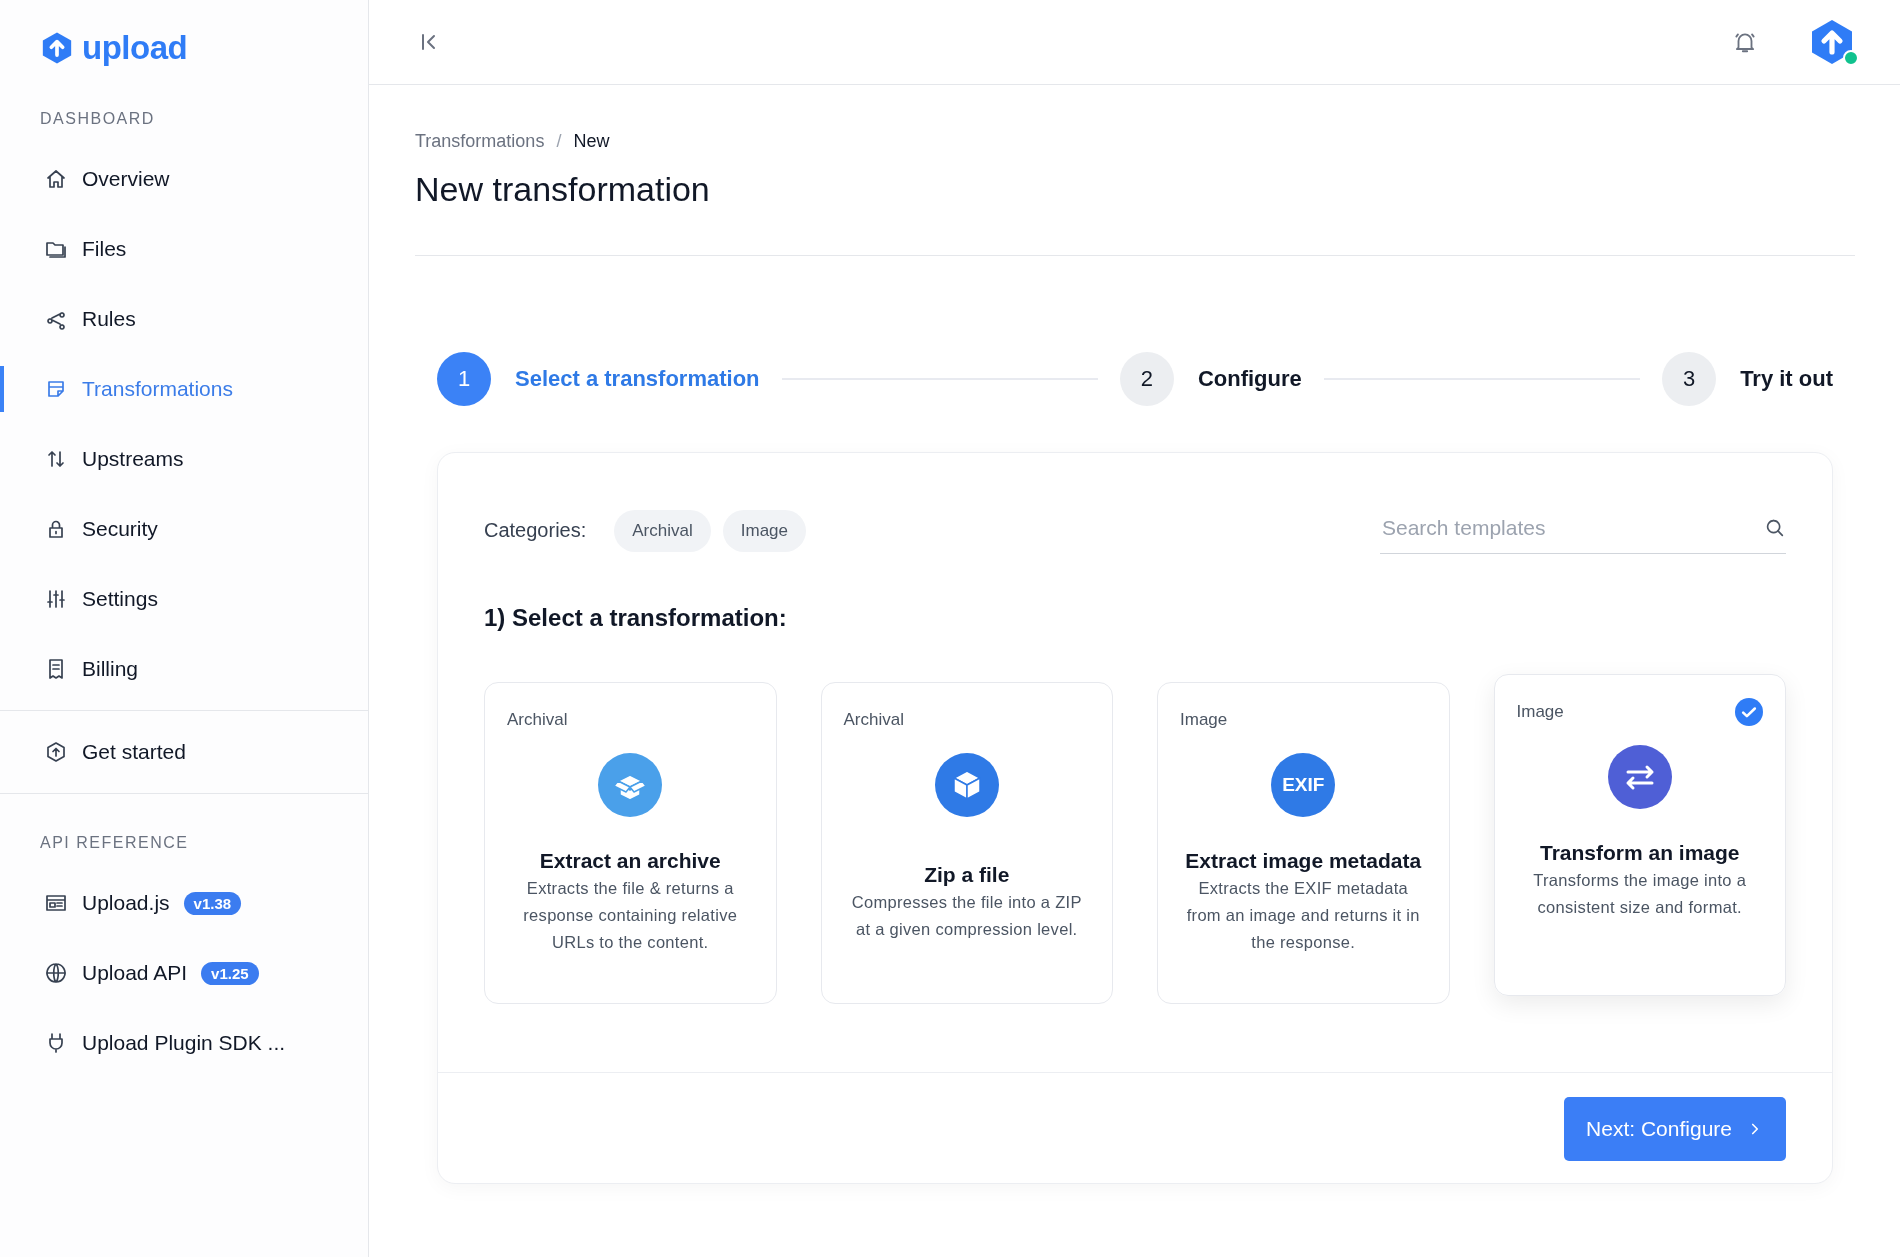 This screenshot has width=1900, height=1257. I want to click on card-description: Compresses the file into a ZIP at a given compression level., so click(966, 916).